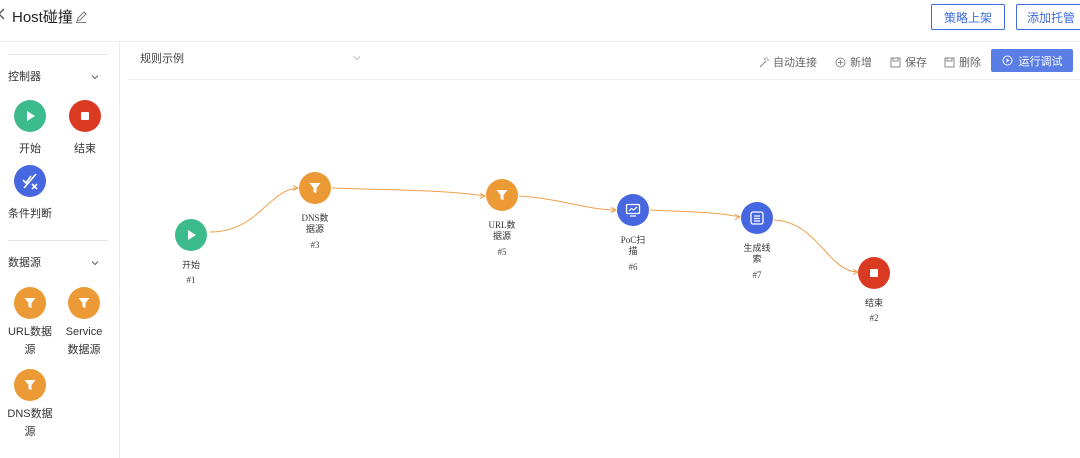  What do you see at coordinates (29, 341) in the screenshot?
I see `tool-label: URL数据 源` at bounding box center [29, 341].